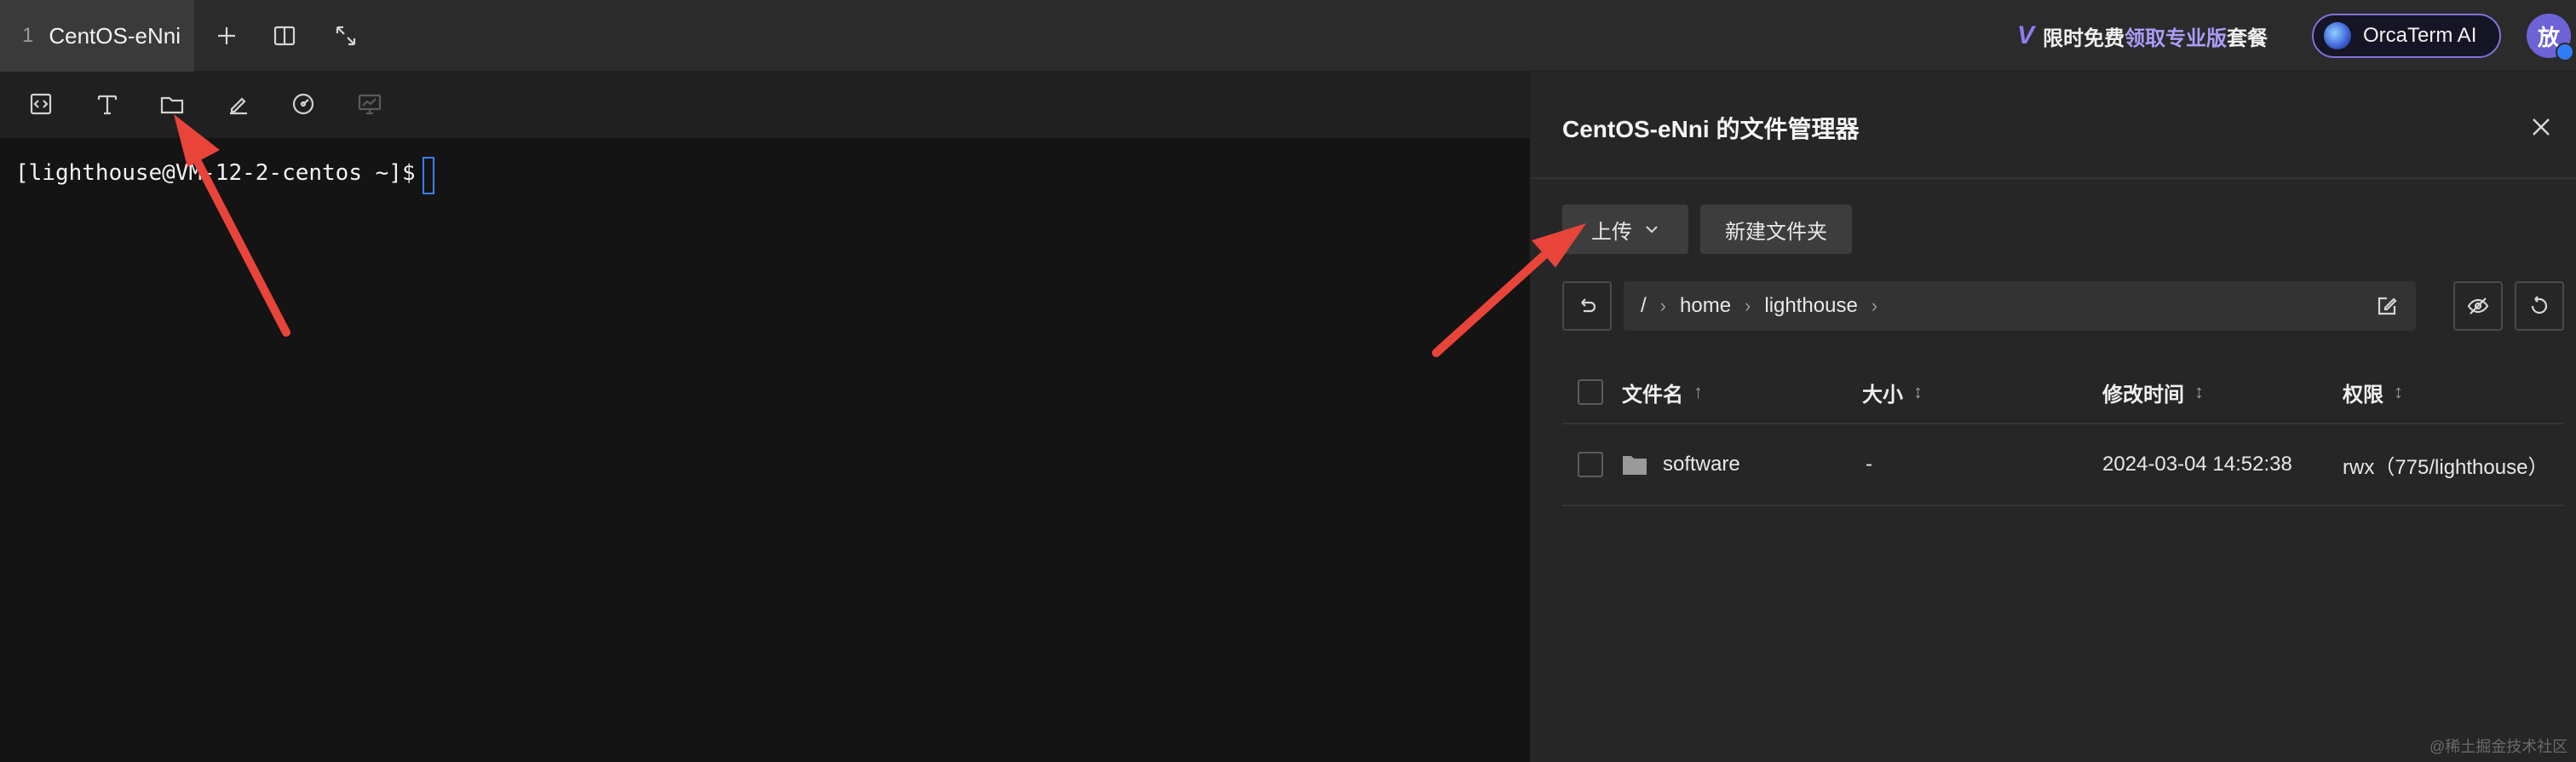 The image size is (2576, 762). I want to click on refresh-button, so click(2540, 306).